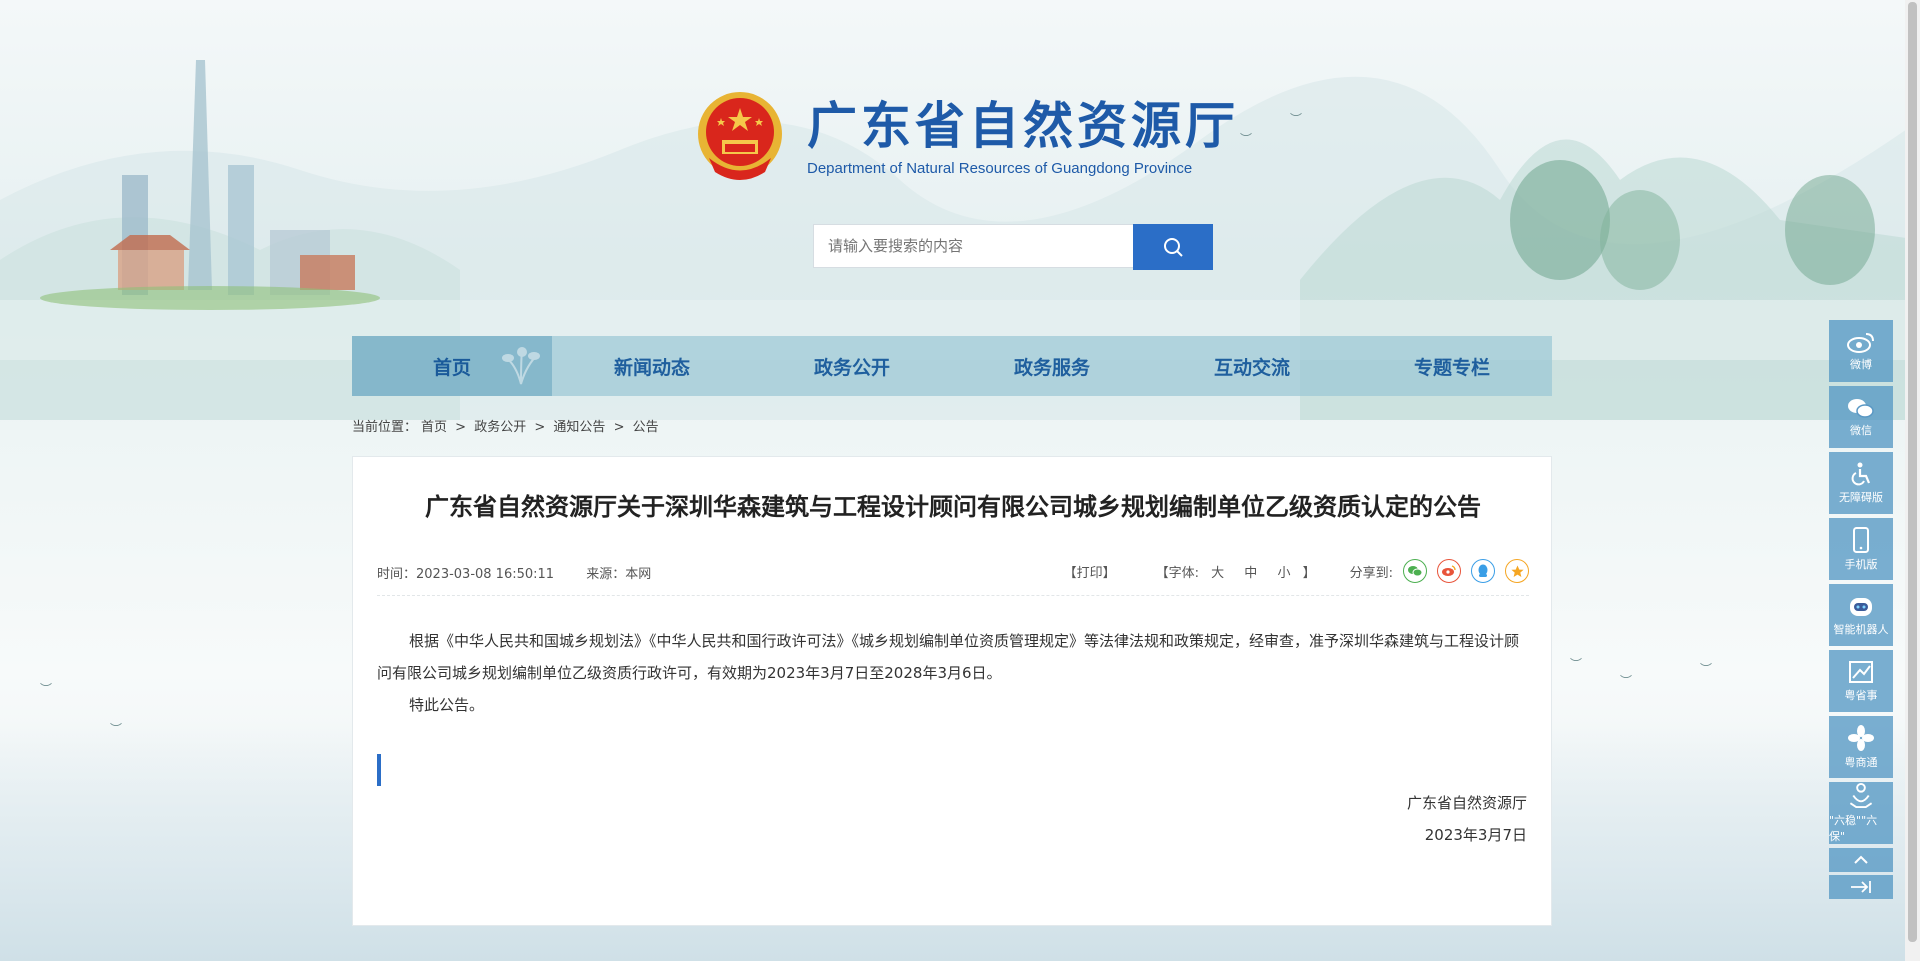 The height and width of the screenshot is (961, 1920). What do you see at coordinates (1483, 571) in the screenshot?
I see `share-qq-icon` at bounding box center [1483, 571].